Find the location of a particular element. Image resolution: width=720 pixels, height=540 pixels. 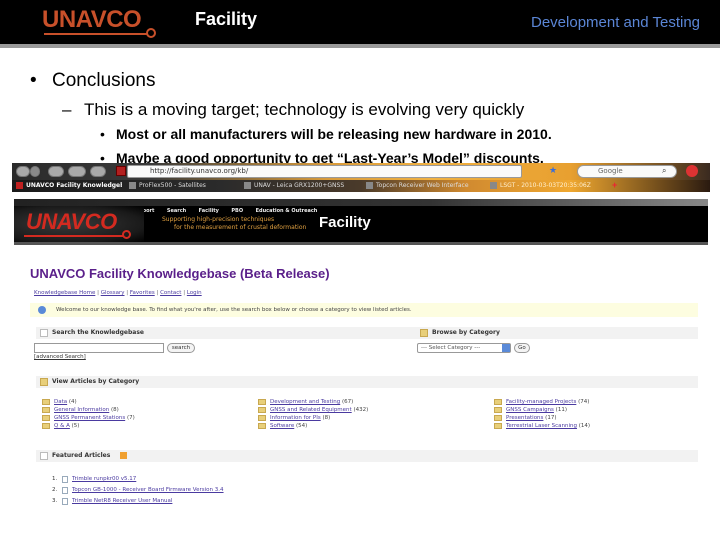

nav-pbo: PBO is located at coordinates (237, 211).